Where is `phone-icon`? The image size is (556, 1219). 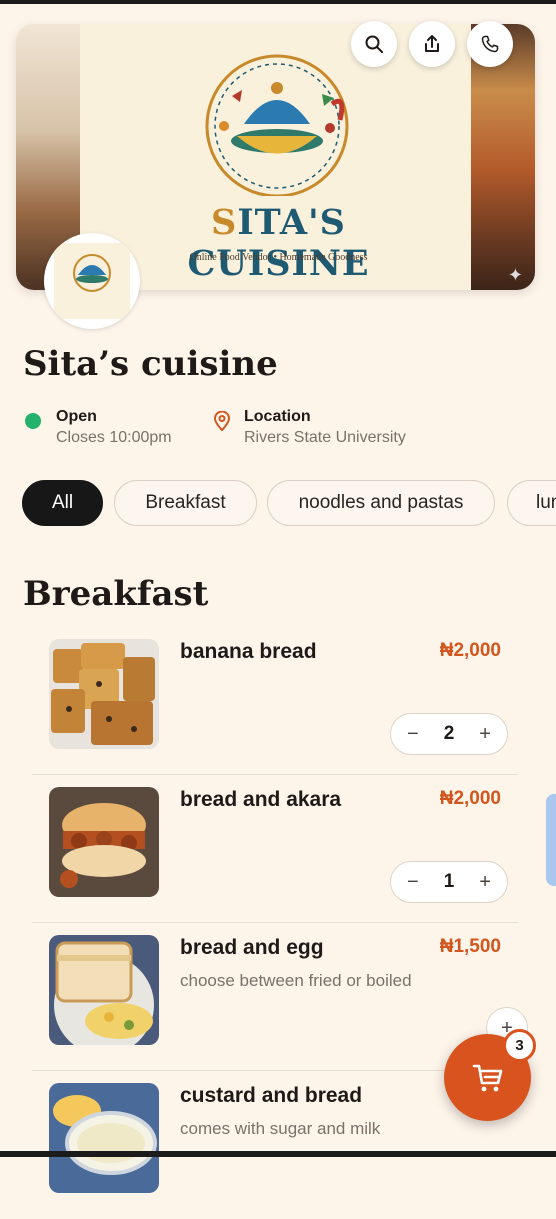 phone-icon is located at coordinates (490, 44).